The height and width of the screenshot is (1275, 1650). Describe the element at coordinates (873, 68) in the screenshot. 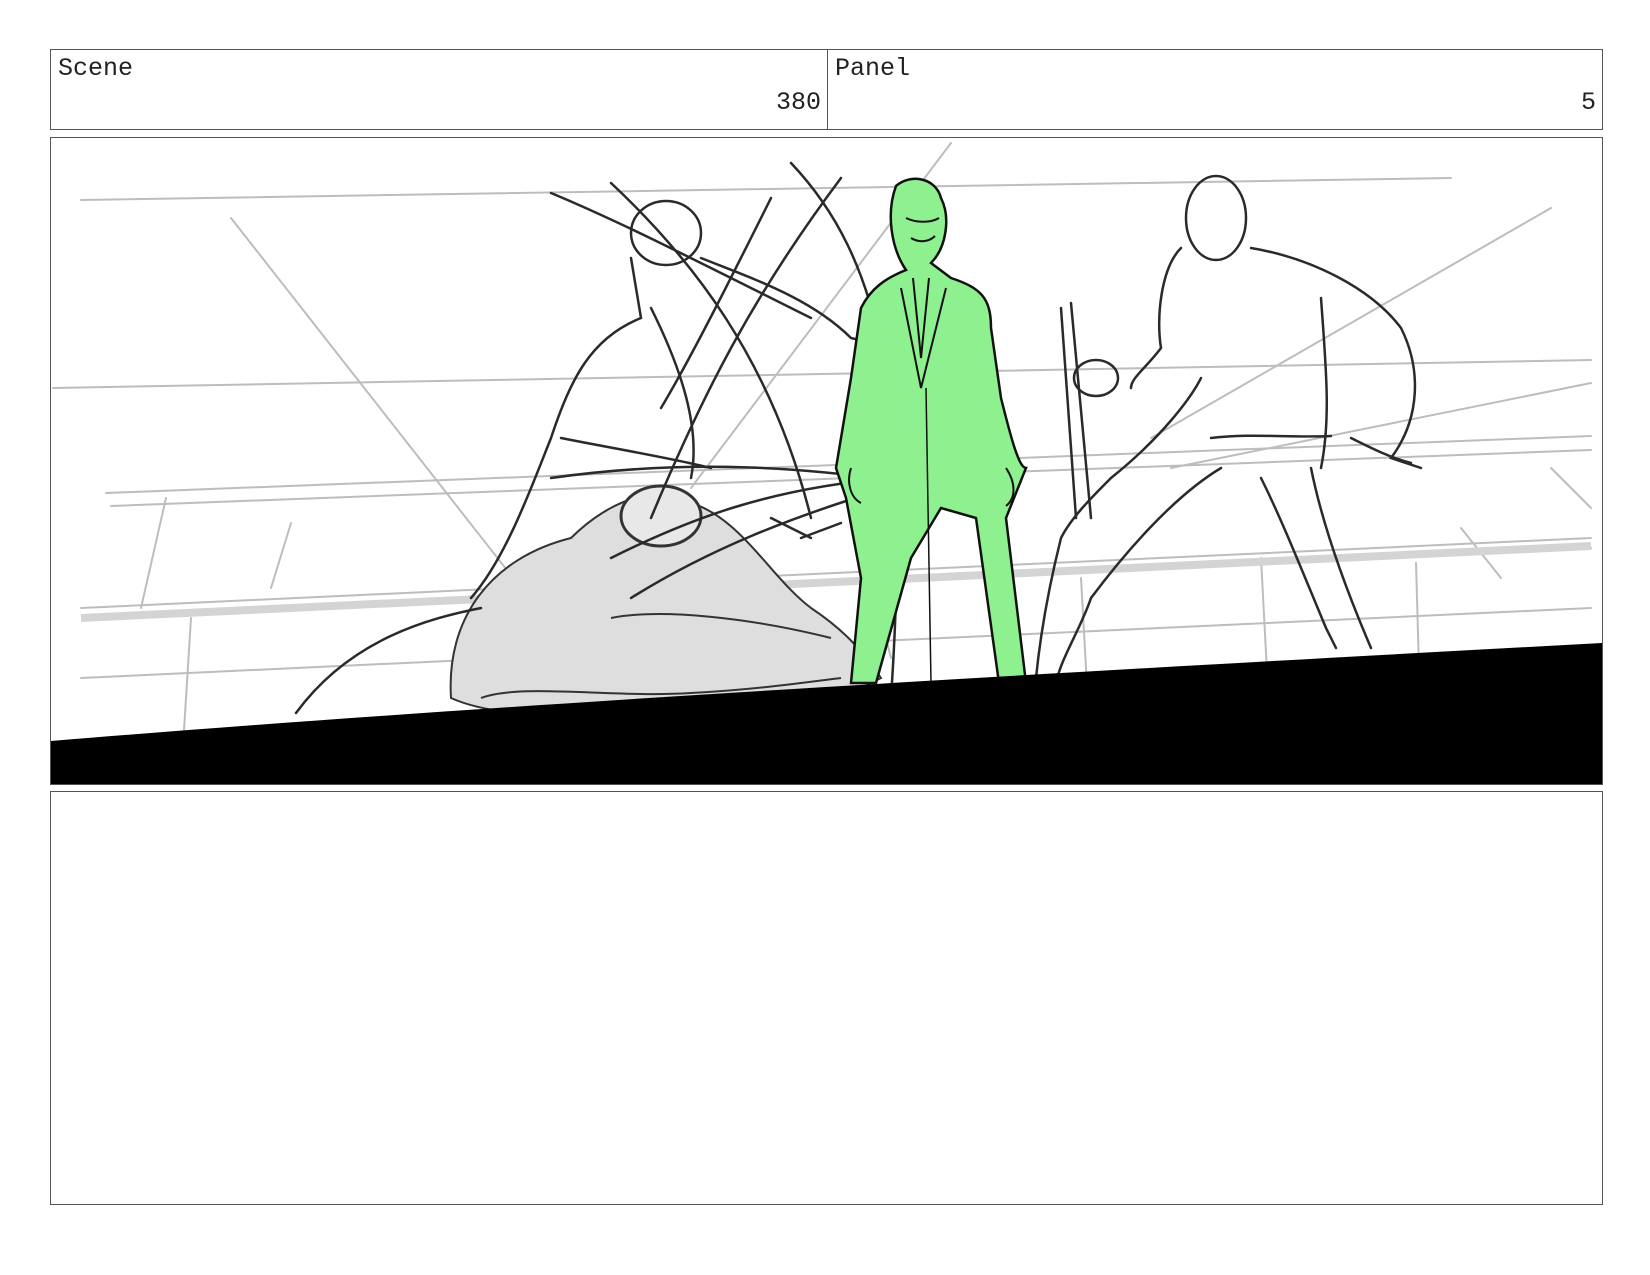

I see `panel-label: Panel` at that location.